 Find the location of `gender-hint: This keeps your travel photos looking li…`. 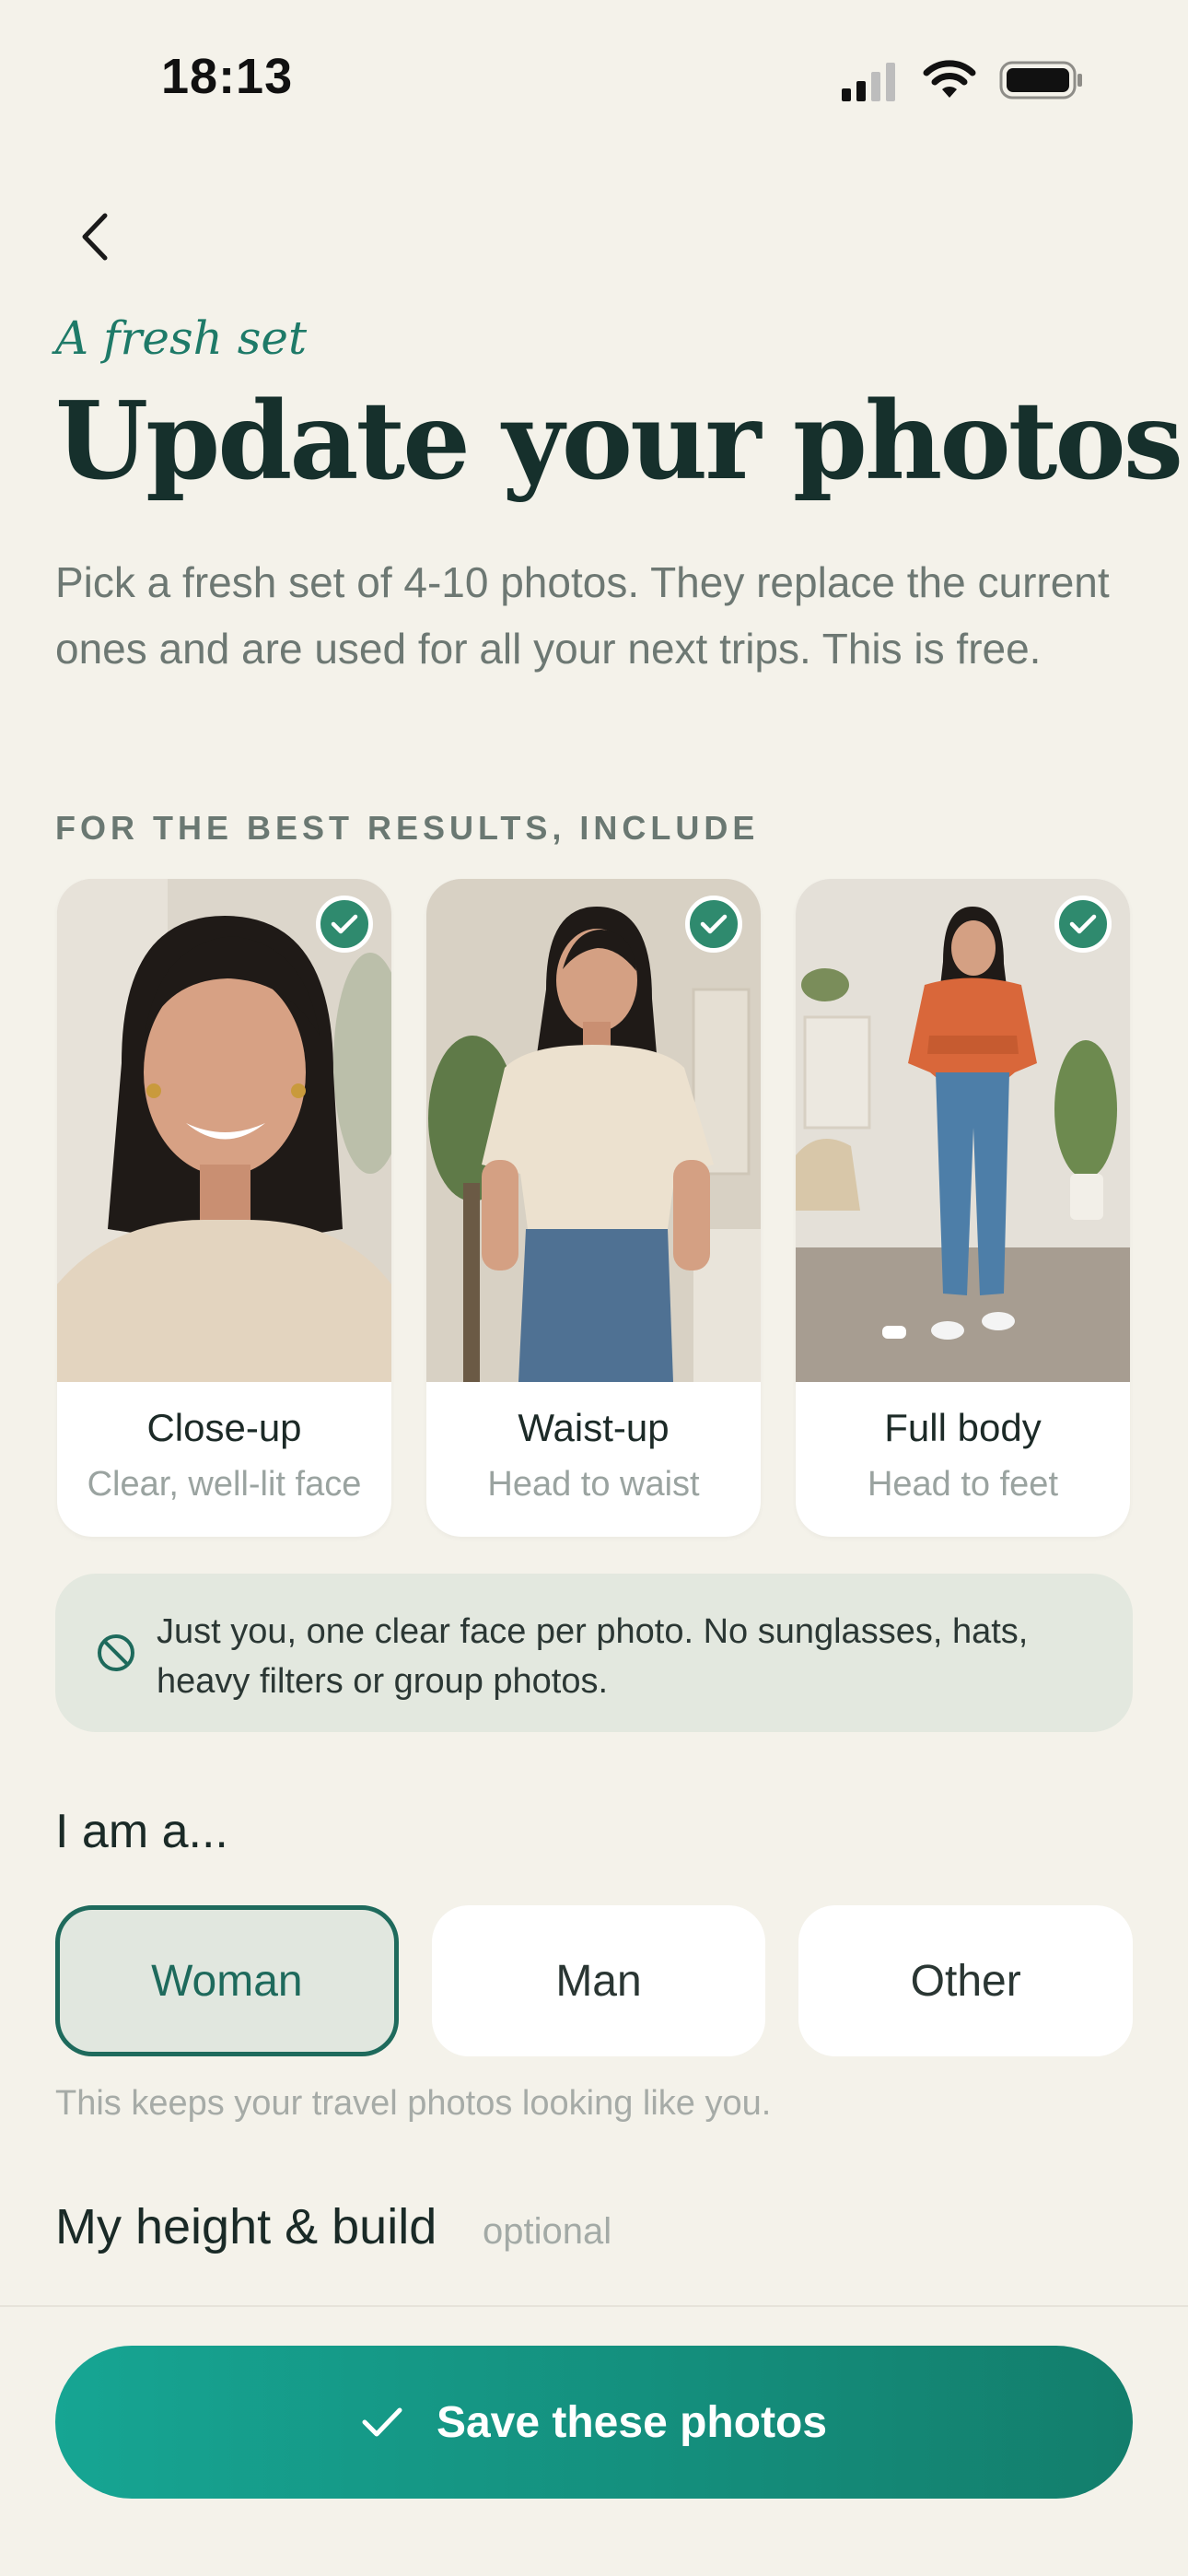

gender-hint: This keeps your travel photos looking li… is located at coordinates (413, 2103).